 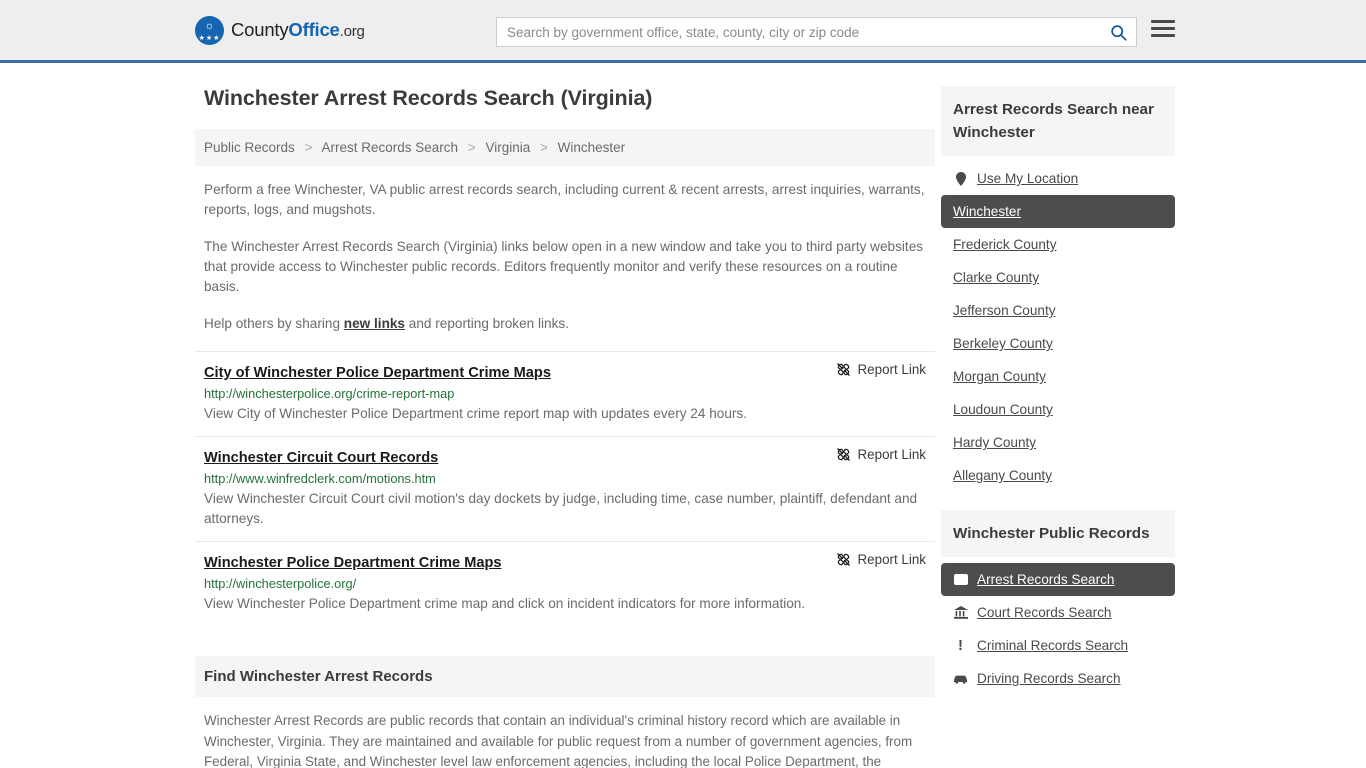 What do you see at coordinates (353, 563) in the screenshot?
I see `result-title-link: Winchester Police Department Crime Maps` at bounding box center [353, 563].